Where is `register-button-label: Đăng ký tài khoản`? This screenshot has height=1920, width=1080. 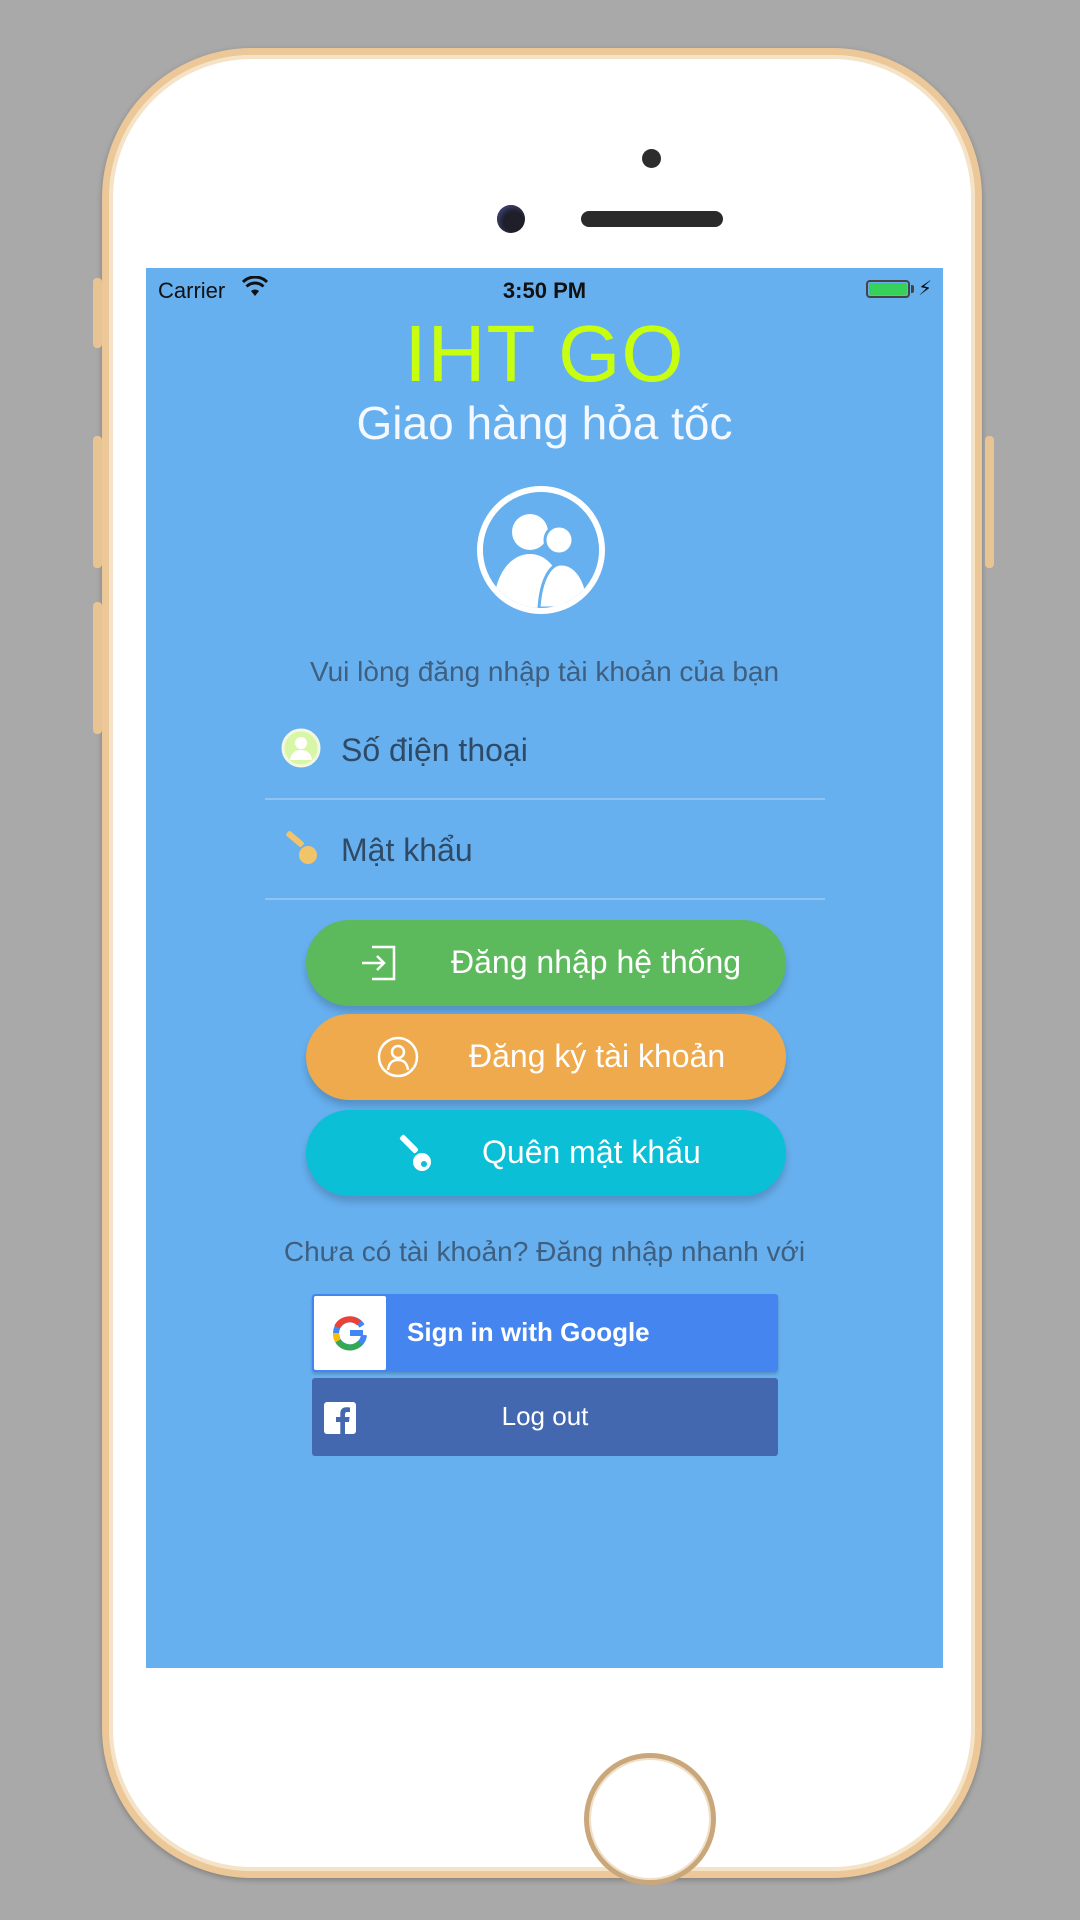
register-button-label: Đăng ký tài khoản is located at coordinates (597, 1056).